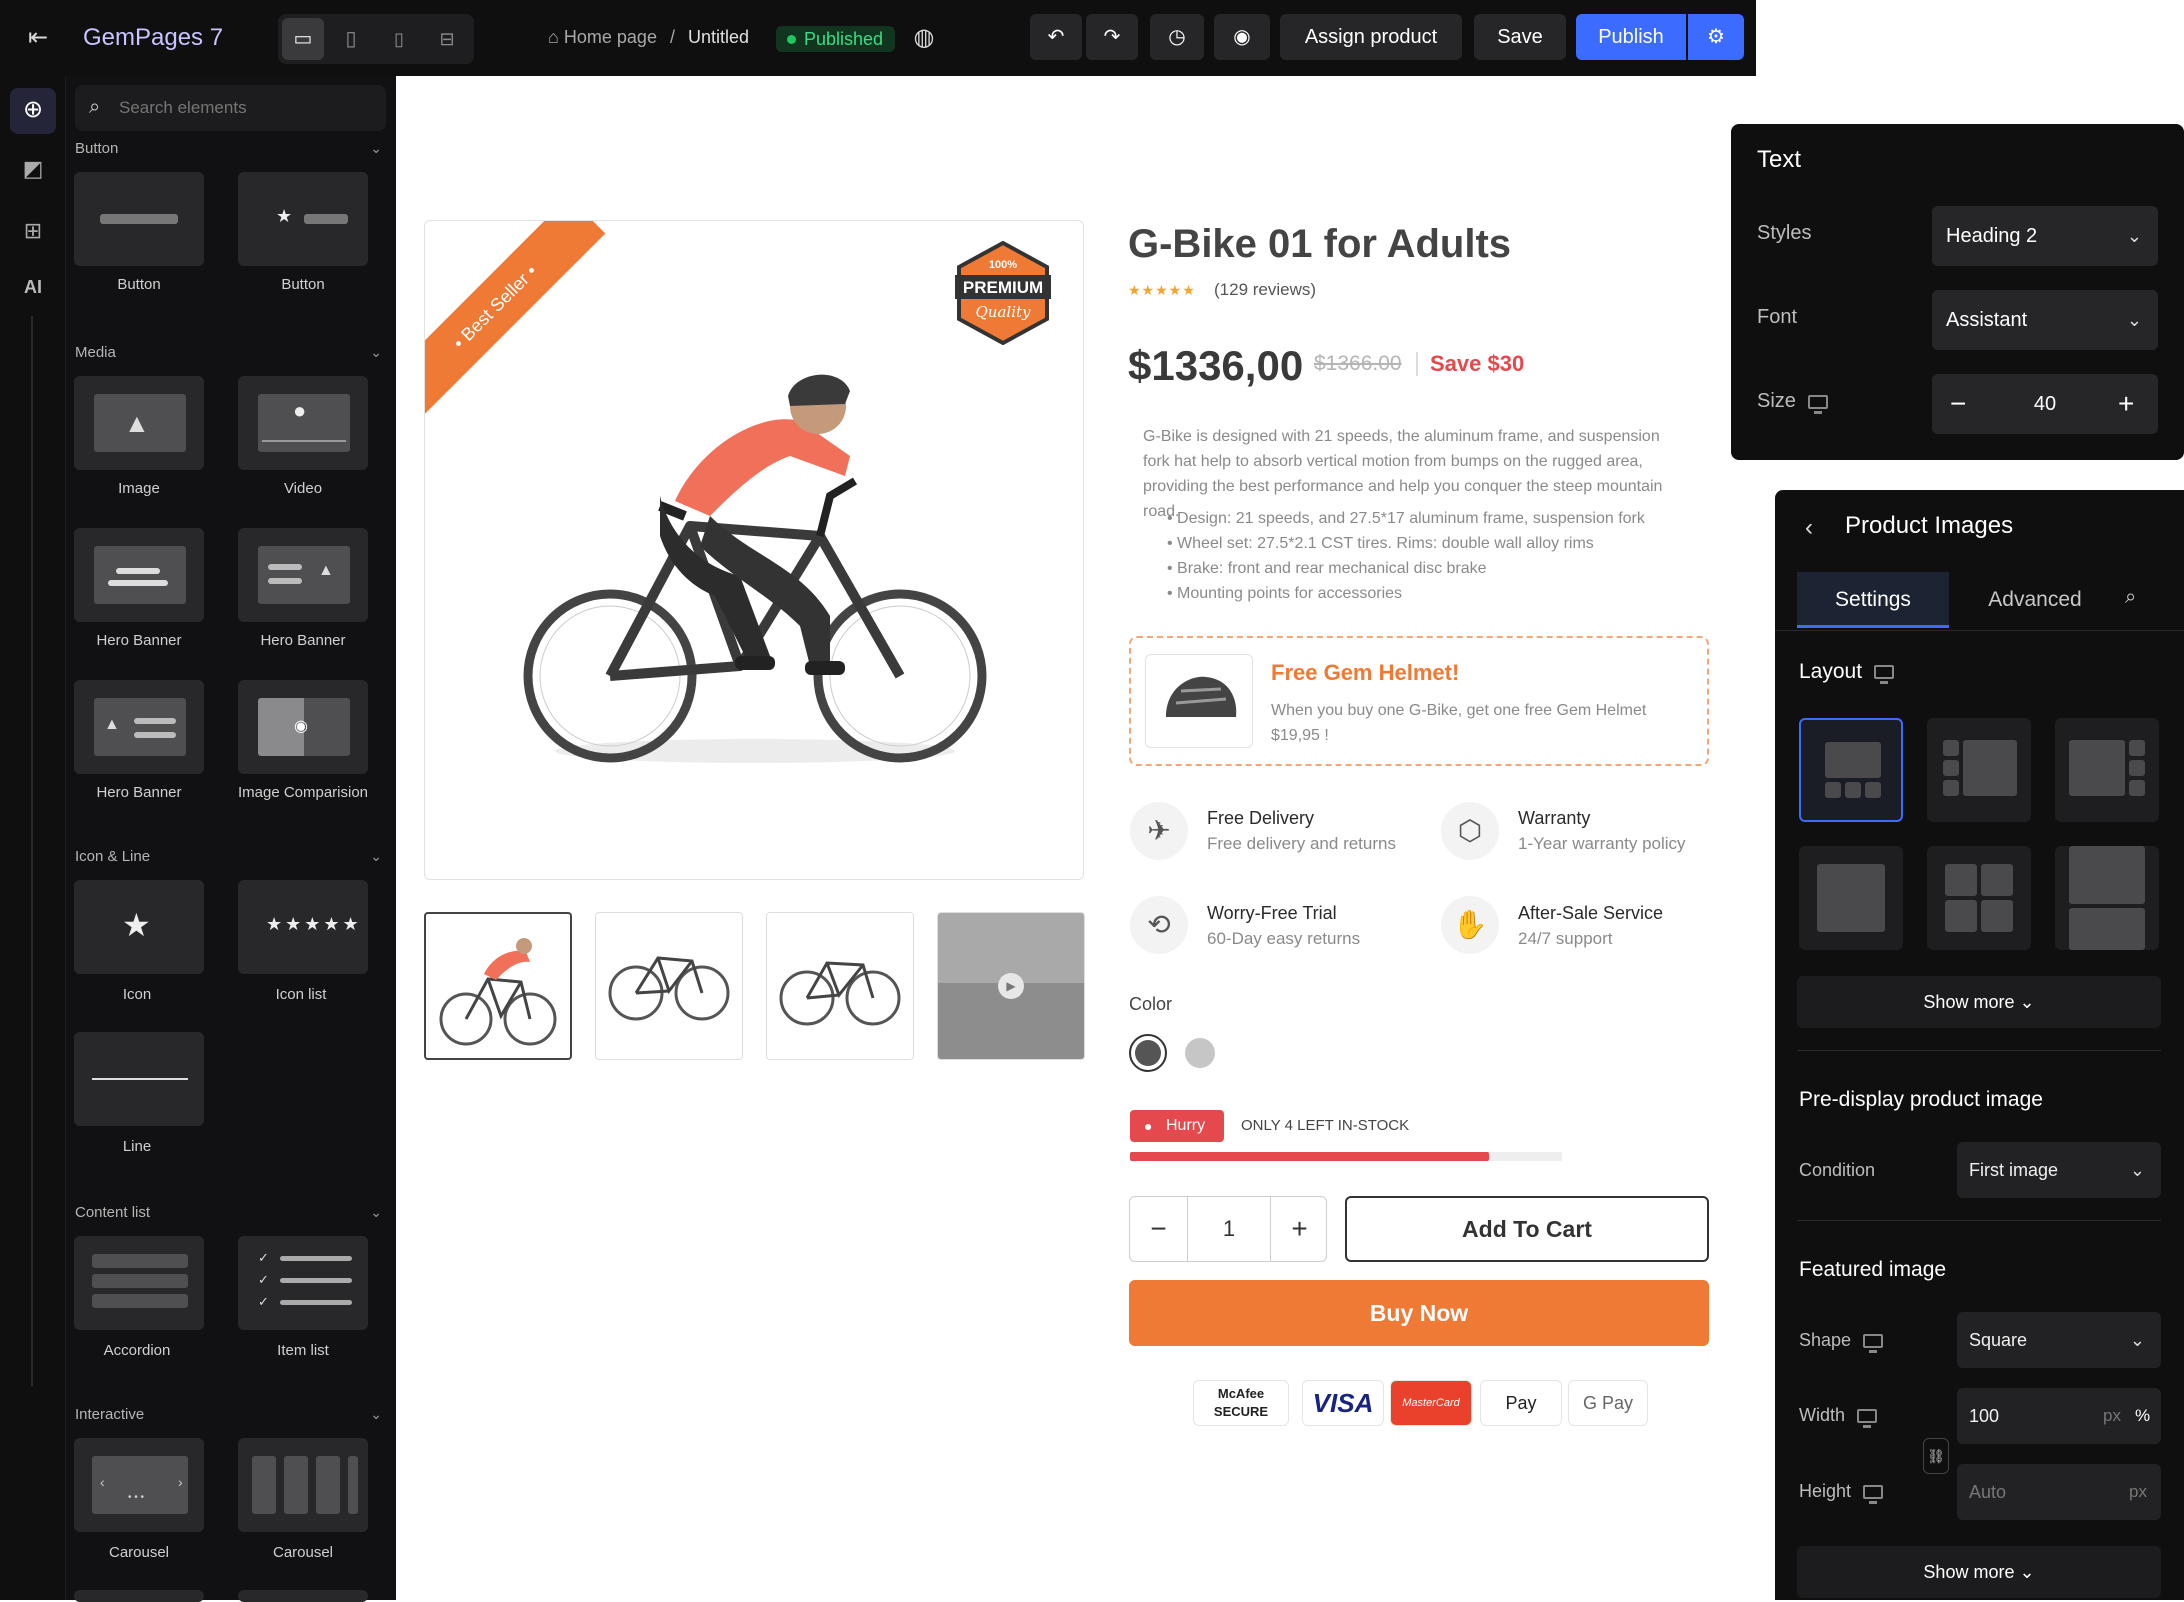 Image resolution: width=2184 pixels, height=1602 pixels. What do you see at coordinates (112, 1212) in the screenshot?
I see `section-content-list: Content list` at bounding box center [112, 1212].